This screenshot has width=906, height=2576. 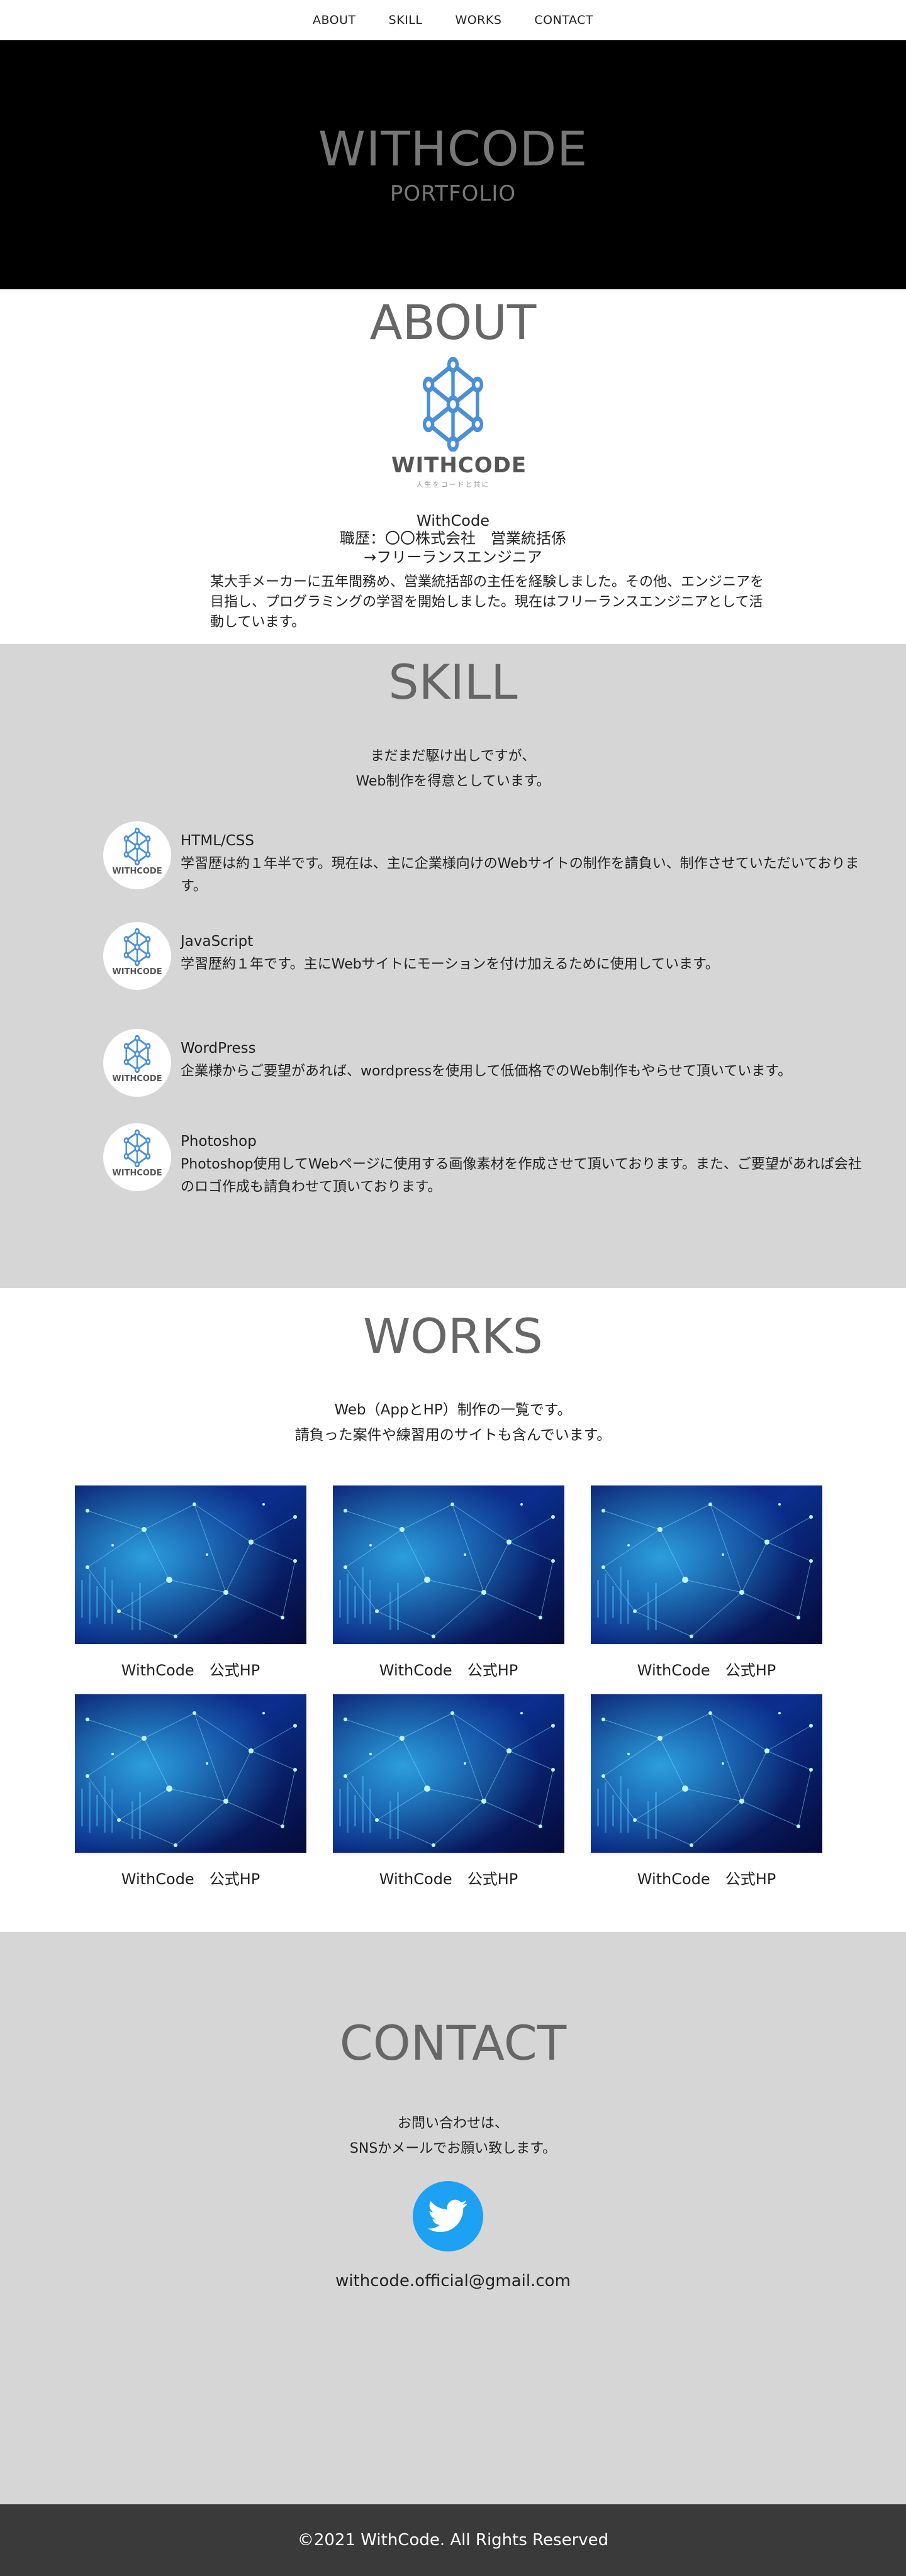 I want to click on nav-item-skill: SKILL, so click(x=406, y=20).